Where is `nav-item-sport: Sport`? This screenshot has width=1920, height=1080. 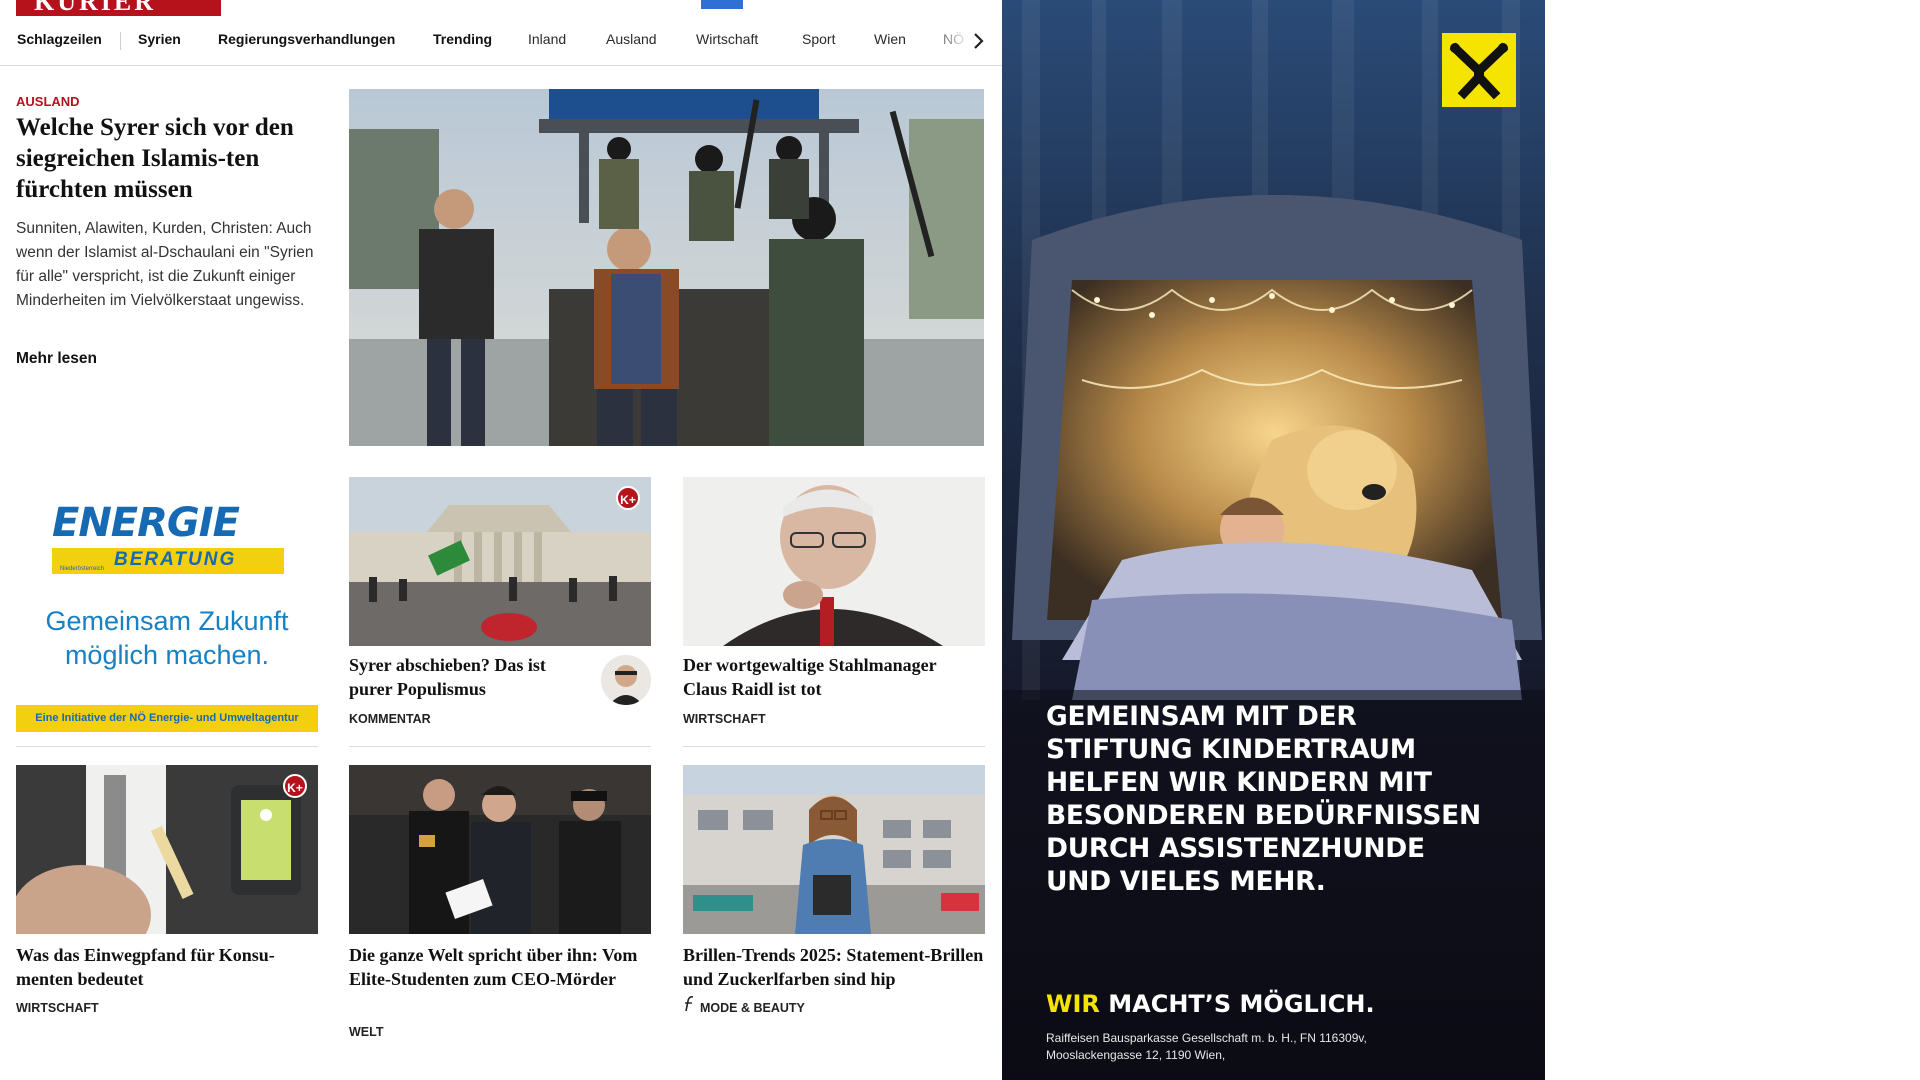
nav-item-sport: Sport is located at coordinates (818, 39).